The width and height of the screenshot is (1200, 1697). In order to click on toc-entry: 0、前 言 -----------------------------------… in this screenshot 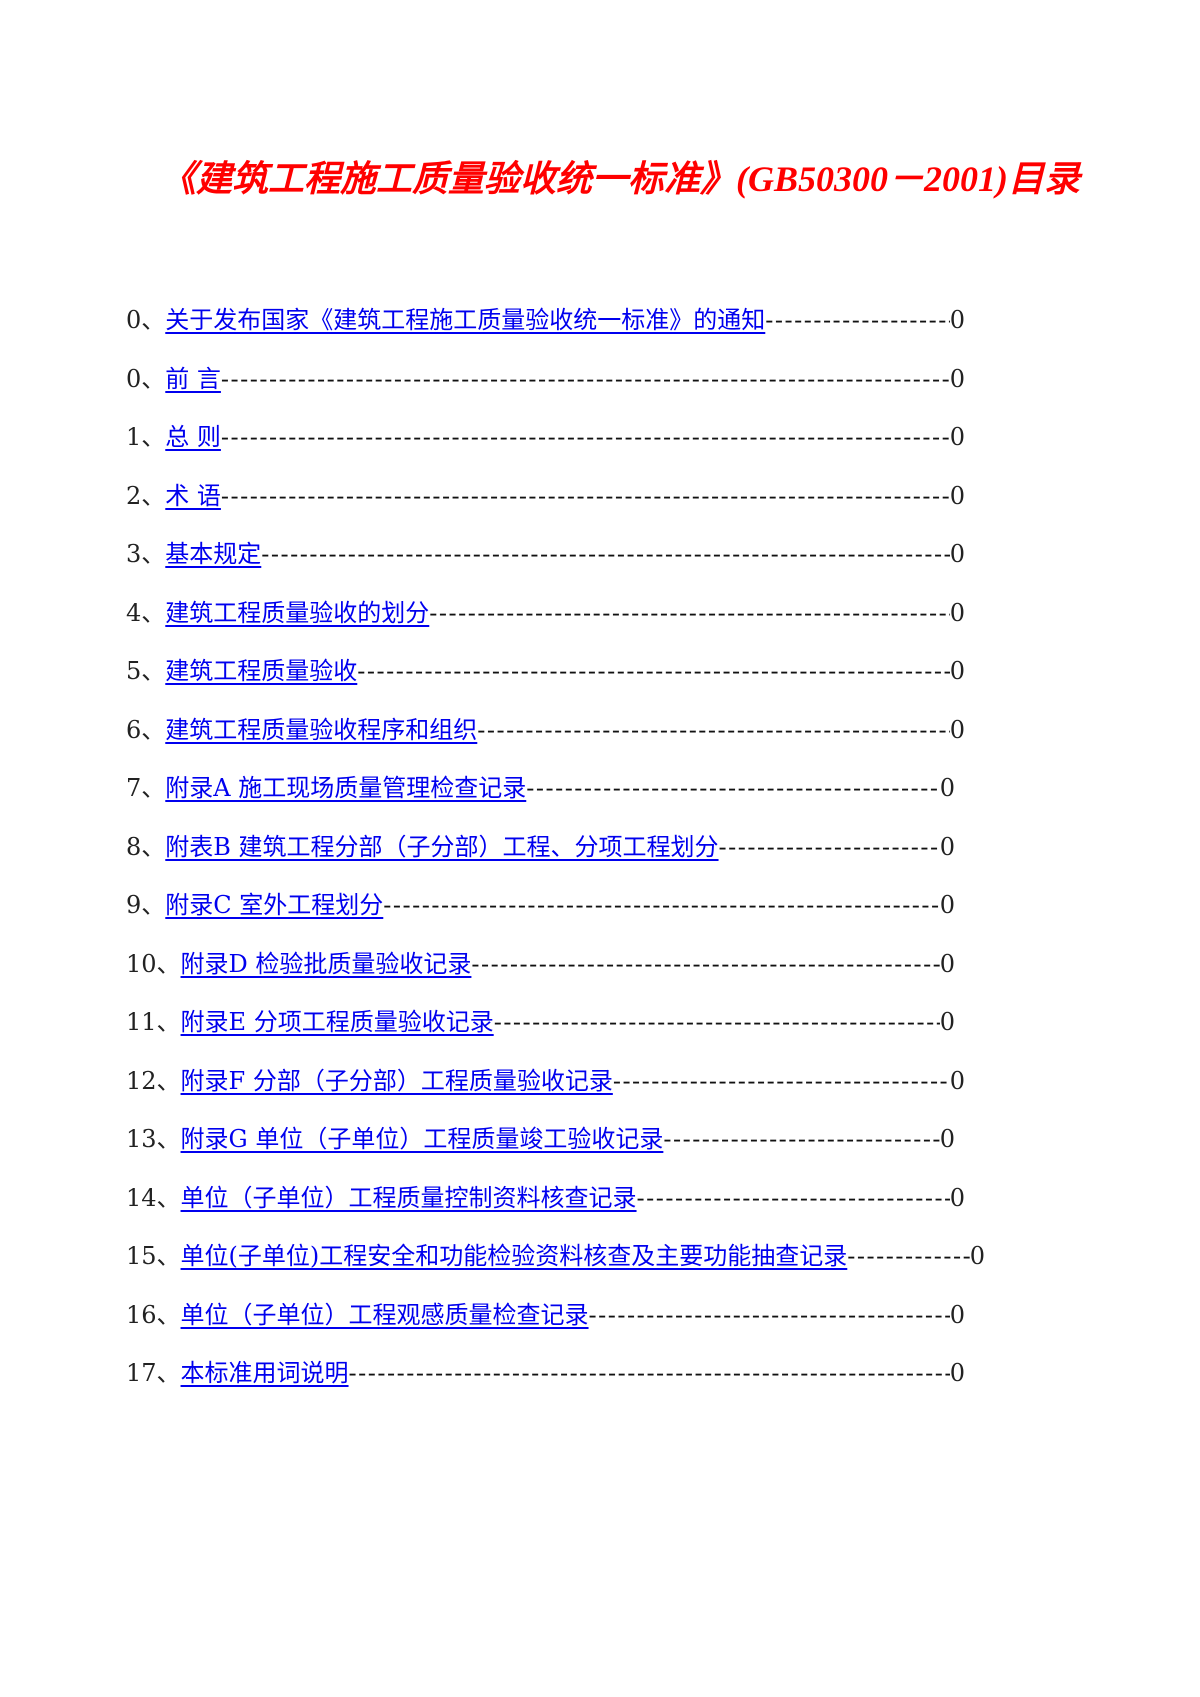, I will do `click(545, 377)`.